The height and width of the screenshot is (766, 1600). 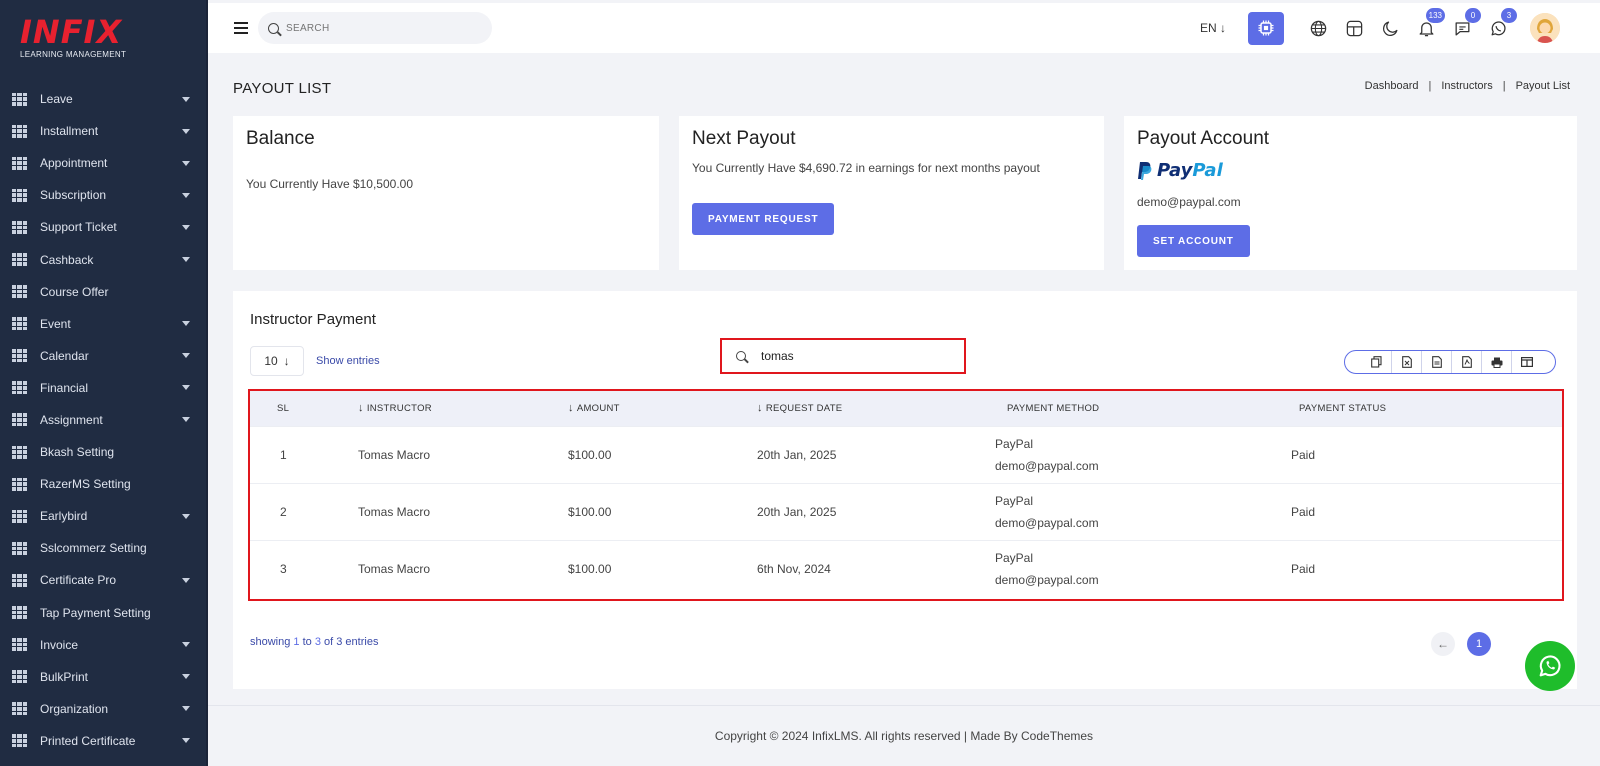 I want to click on entries-select: 10 ↓, so click(x=277, y=361).